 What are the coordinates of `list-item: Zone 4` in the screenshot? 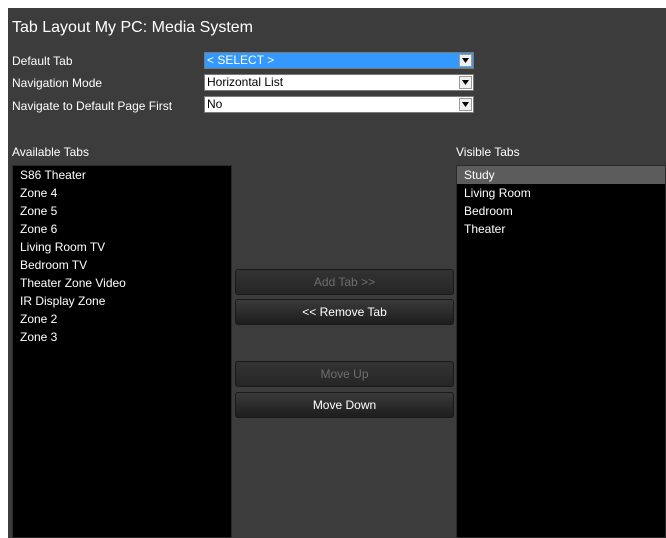 It's located at (122, 193).